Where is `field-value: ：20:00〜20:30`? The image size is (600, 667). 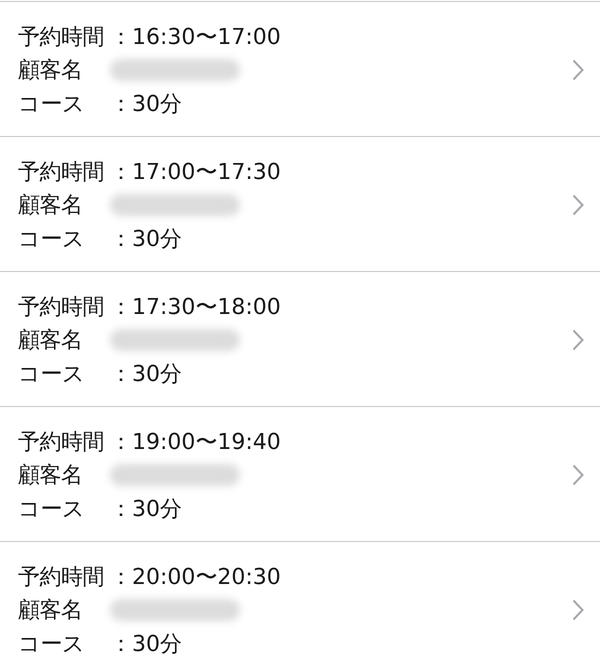
field-value: ：20:00〜20:30 is located at coordinates (195, 578).